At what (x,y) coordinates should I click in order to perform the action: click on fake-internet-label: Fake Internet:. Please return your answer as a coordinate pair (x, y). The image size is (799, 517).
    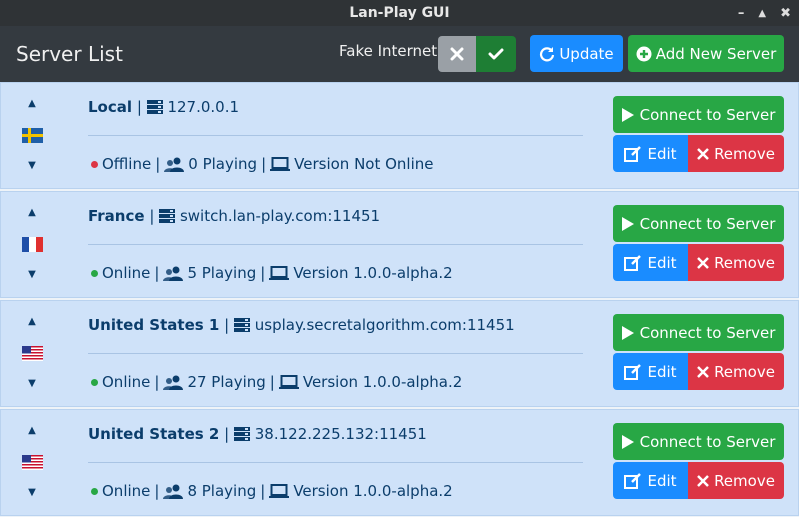
    Looking at the image, I should click on (391, 51).